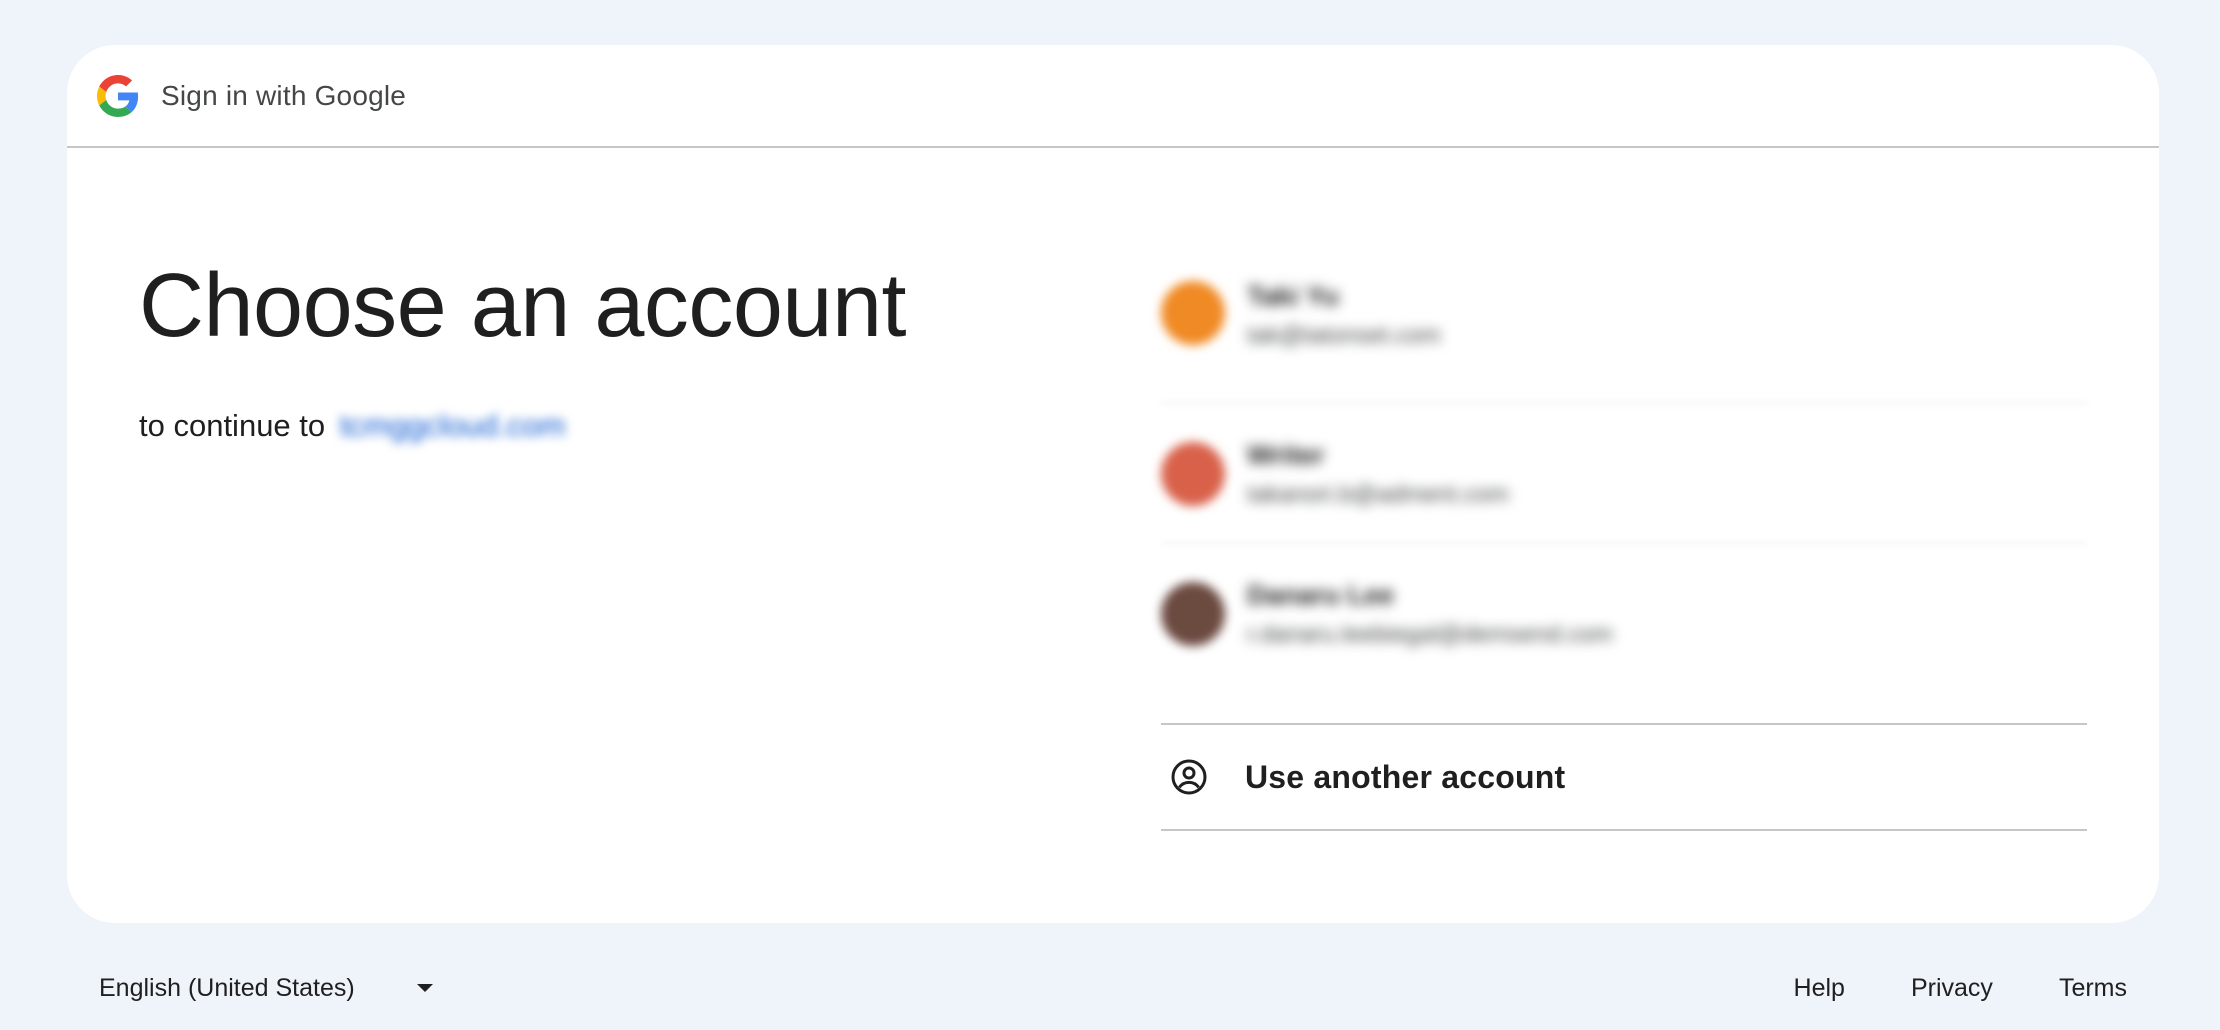  Describe the element at coordinates (1344, 335) in the screenshot. I see `account-email: tak@tatonset.com` at that location.